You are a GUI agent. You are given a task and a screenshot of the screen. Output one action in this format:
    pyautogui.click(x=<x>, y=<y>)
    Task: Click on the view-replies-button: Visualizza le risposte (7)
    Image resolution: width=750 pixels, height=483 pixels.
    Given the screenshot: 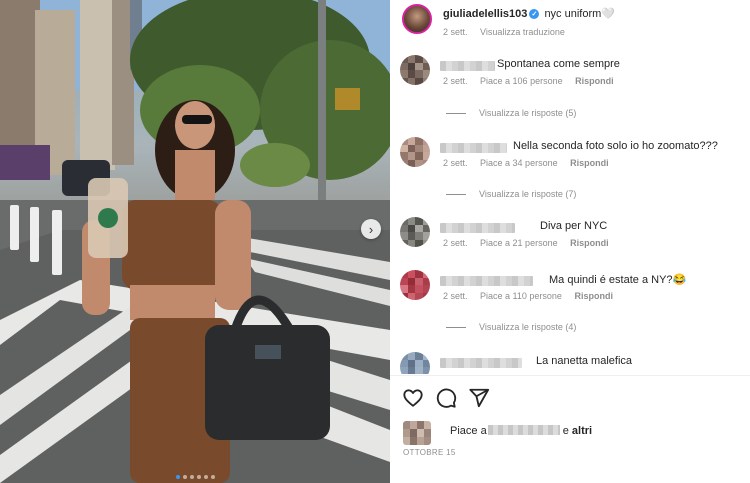 What is the action you would take?
    pyautogui.click(x=511, y=194)
    